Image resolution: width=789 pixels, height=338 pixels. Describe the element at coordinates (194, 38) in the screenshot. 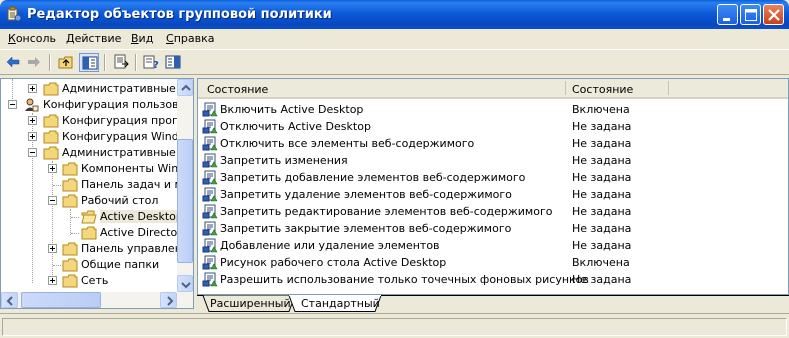

I see `menu-help-rest: правка` at that location.